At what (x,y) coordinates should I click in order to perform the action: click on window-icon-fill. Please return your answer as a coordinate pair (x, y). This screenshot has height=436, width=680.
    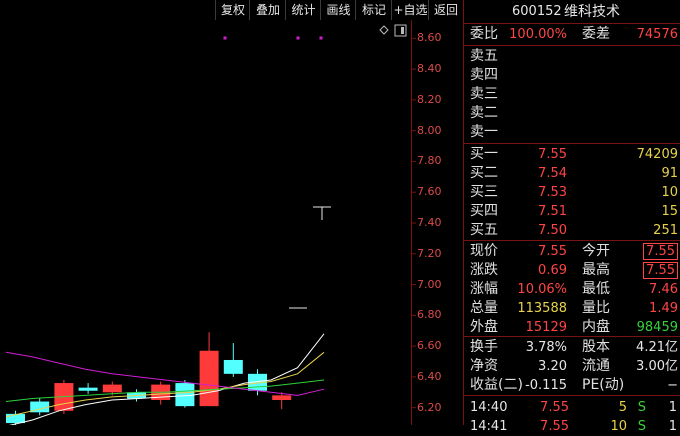
    Looking at the image, I should click on (402, 30).